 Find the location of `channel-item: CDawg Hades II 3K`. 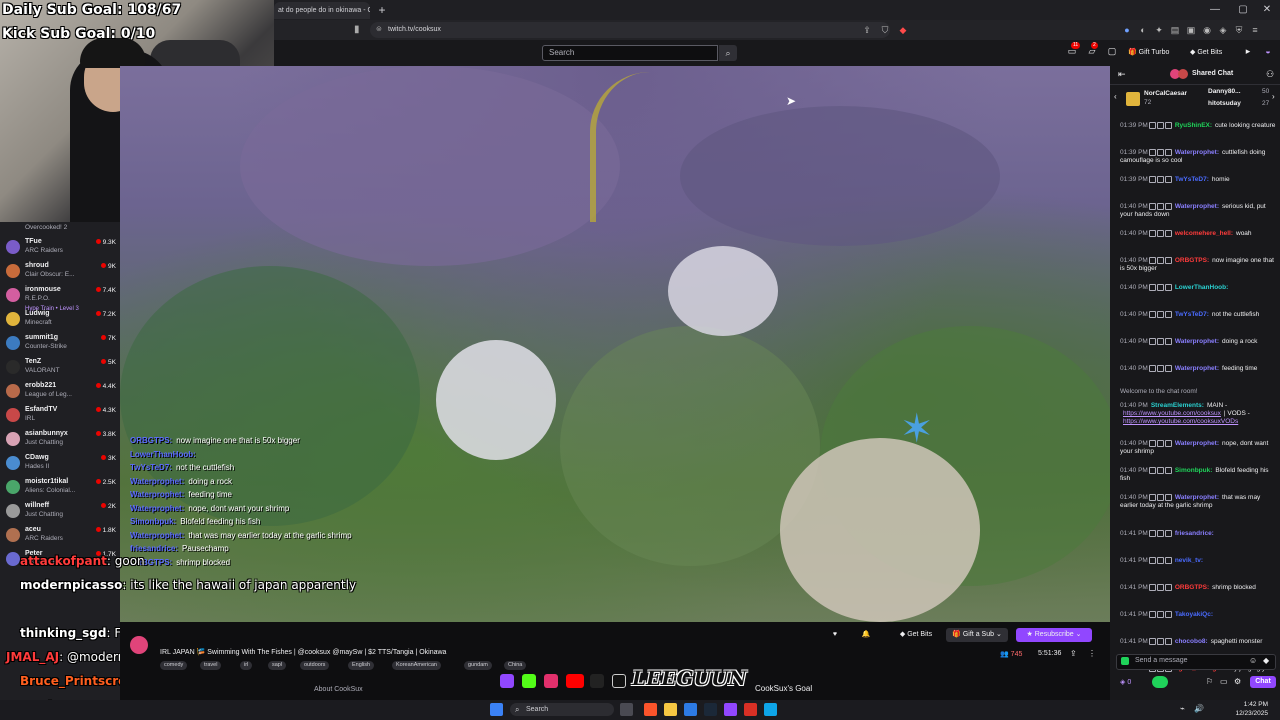

channel-item: CDawg Hades II 3K is located at coordinates (58, 464).